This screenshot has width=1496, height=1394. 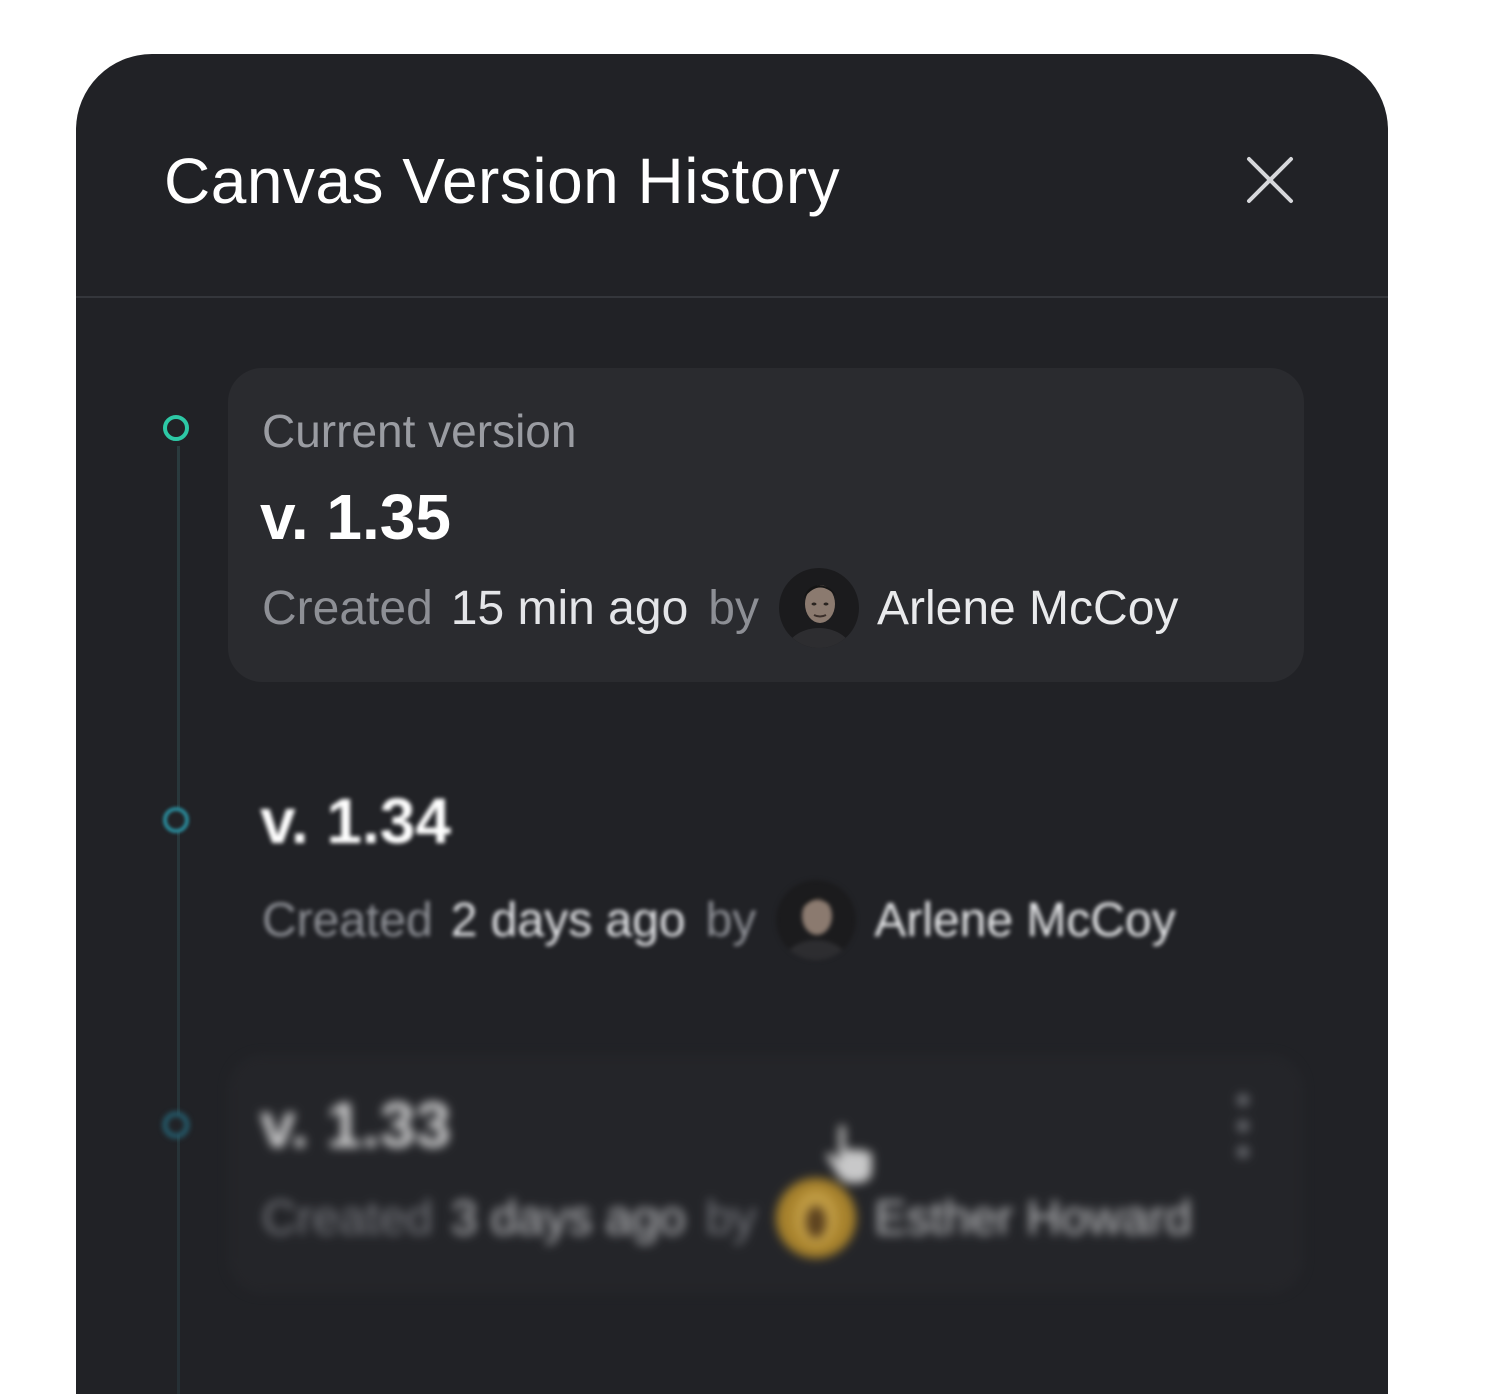 I want to click on created-time: 2 days ago, so click(x=568, y=920).